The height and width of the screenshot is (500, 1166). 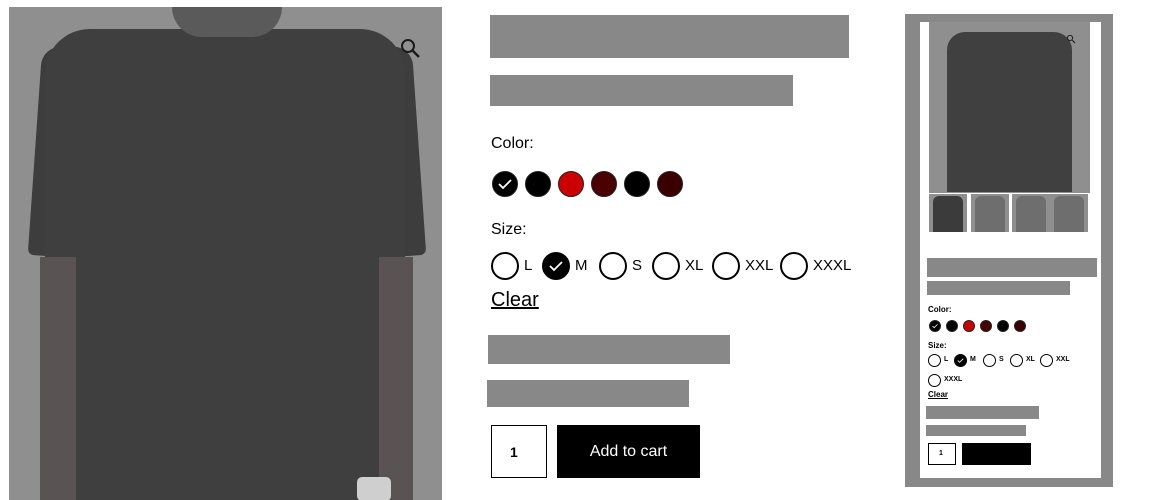 I want to click on model-neck, so click(x=227, y=22).